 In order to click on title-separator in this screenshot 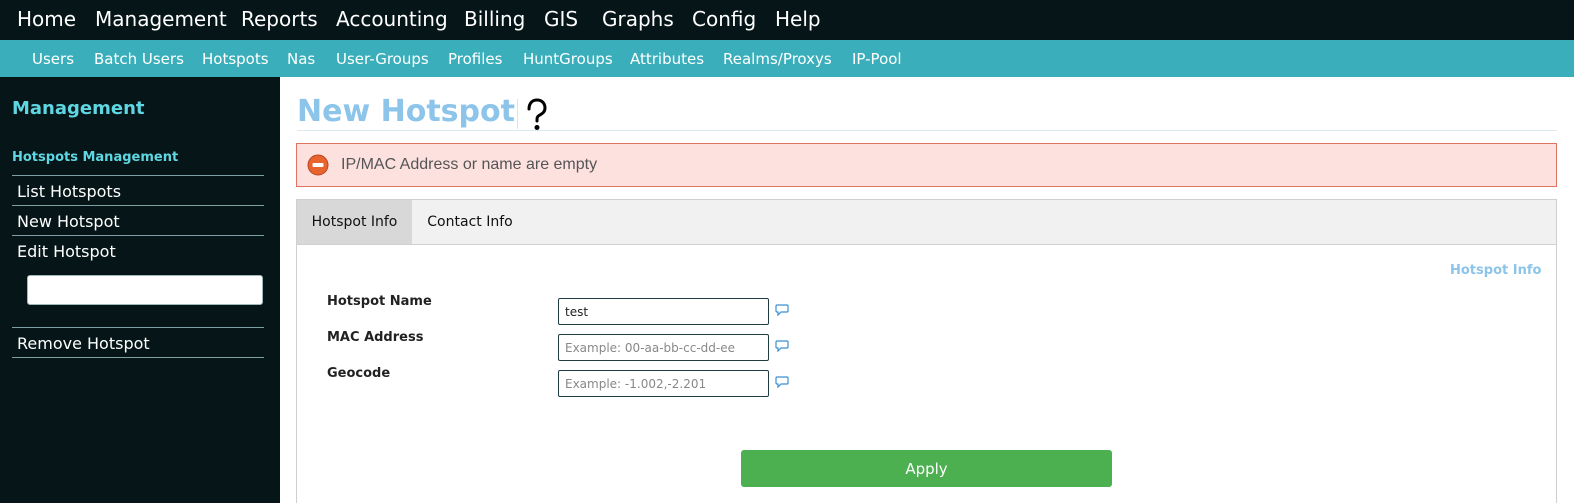, I will do `click(517, 114)`.